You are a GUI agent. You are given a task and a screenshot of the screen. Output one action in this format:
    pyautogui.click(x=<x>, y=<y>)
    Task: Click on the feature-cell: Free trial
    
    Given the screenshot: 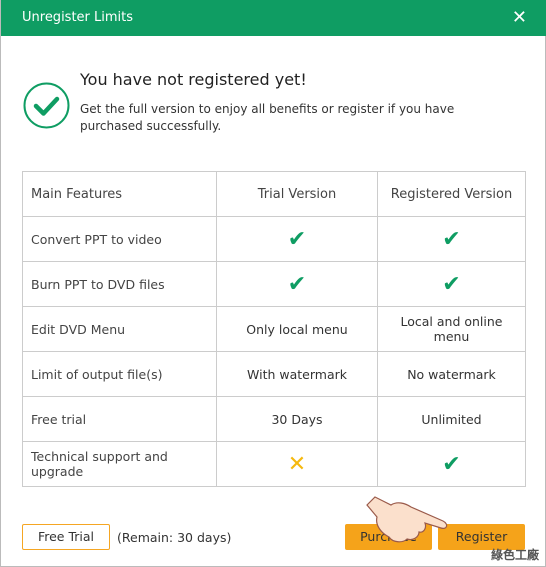 What is the action you would take?
    pyautogui.click(x=119, y=419)
    